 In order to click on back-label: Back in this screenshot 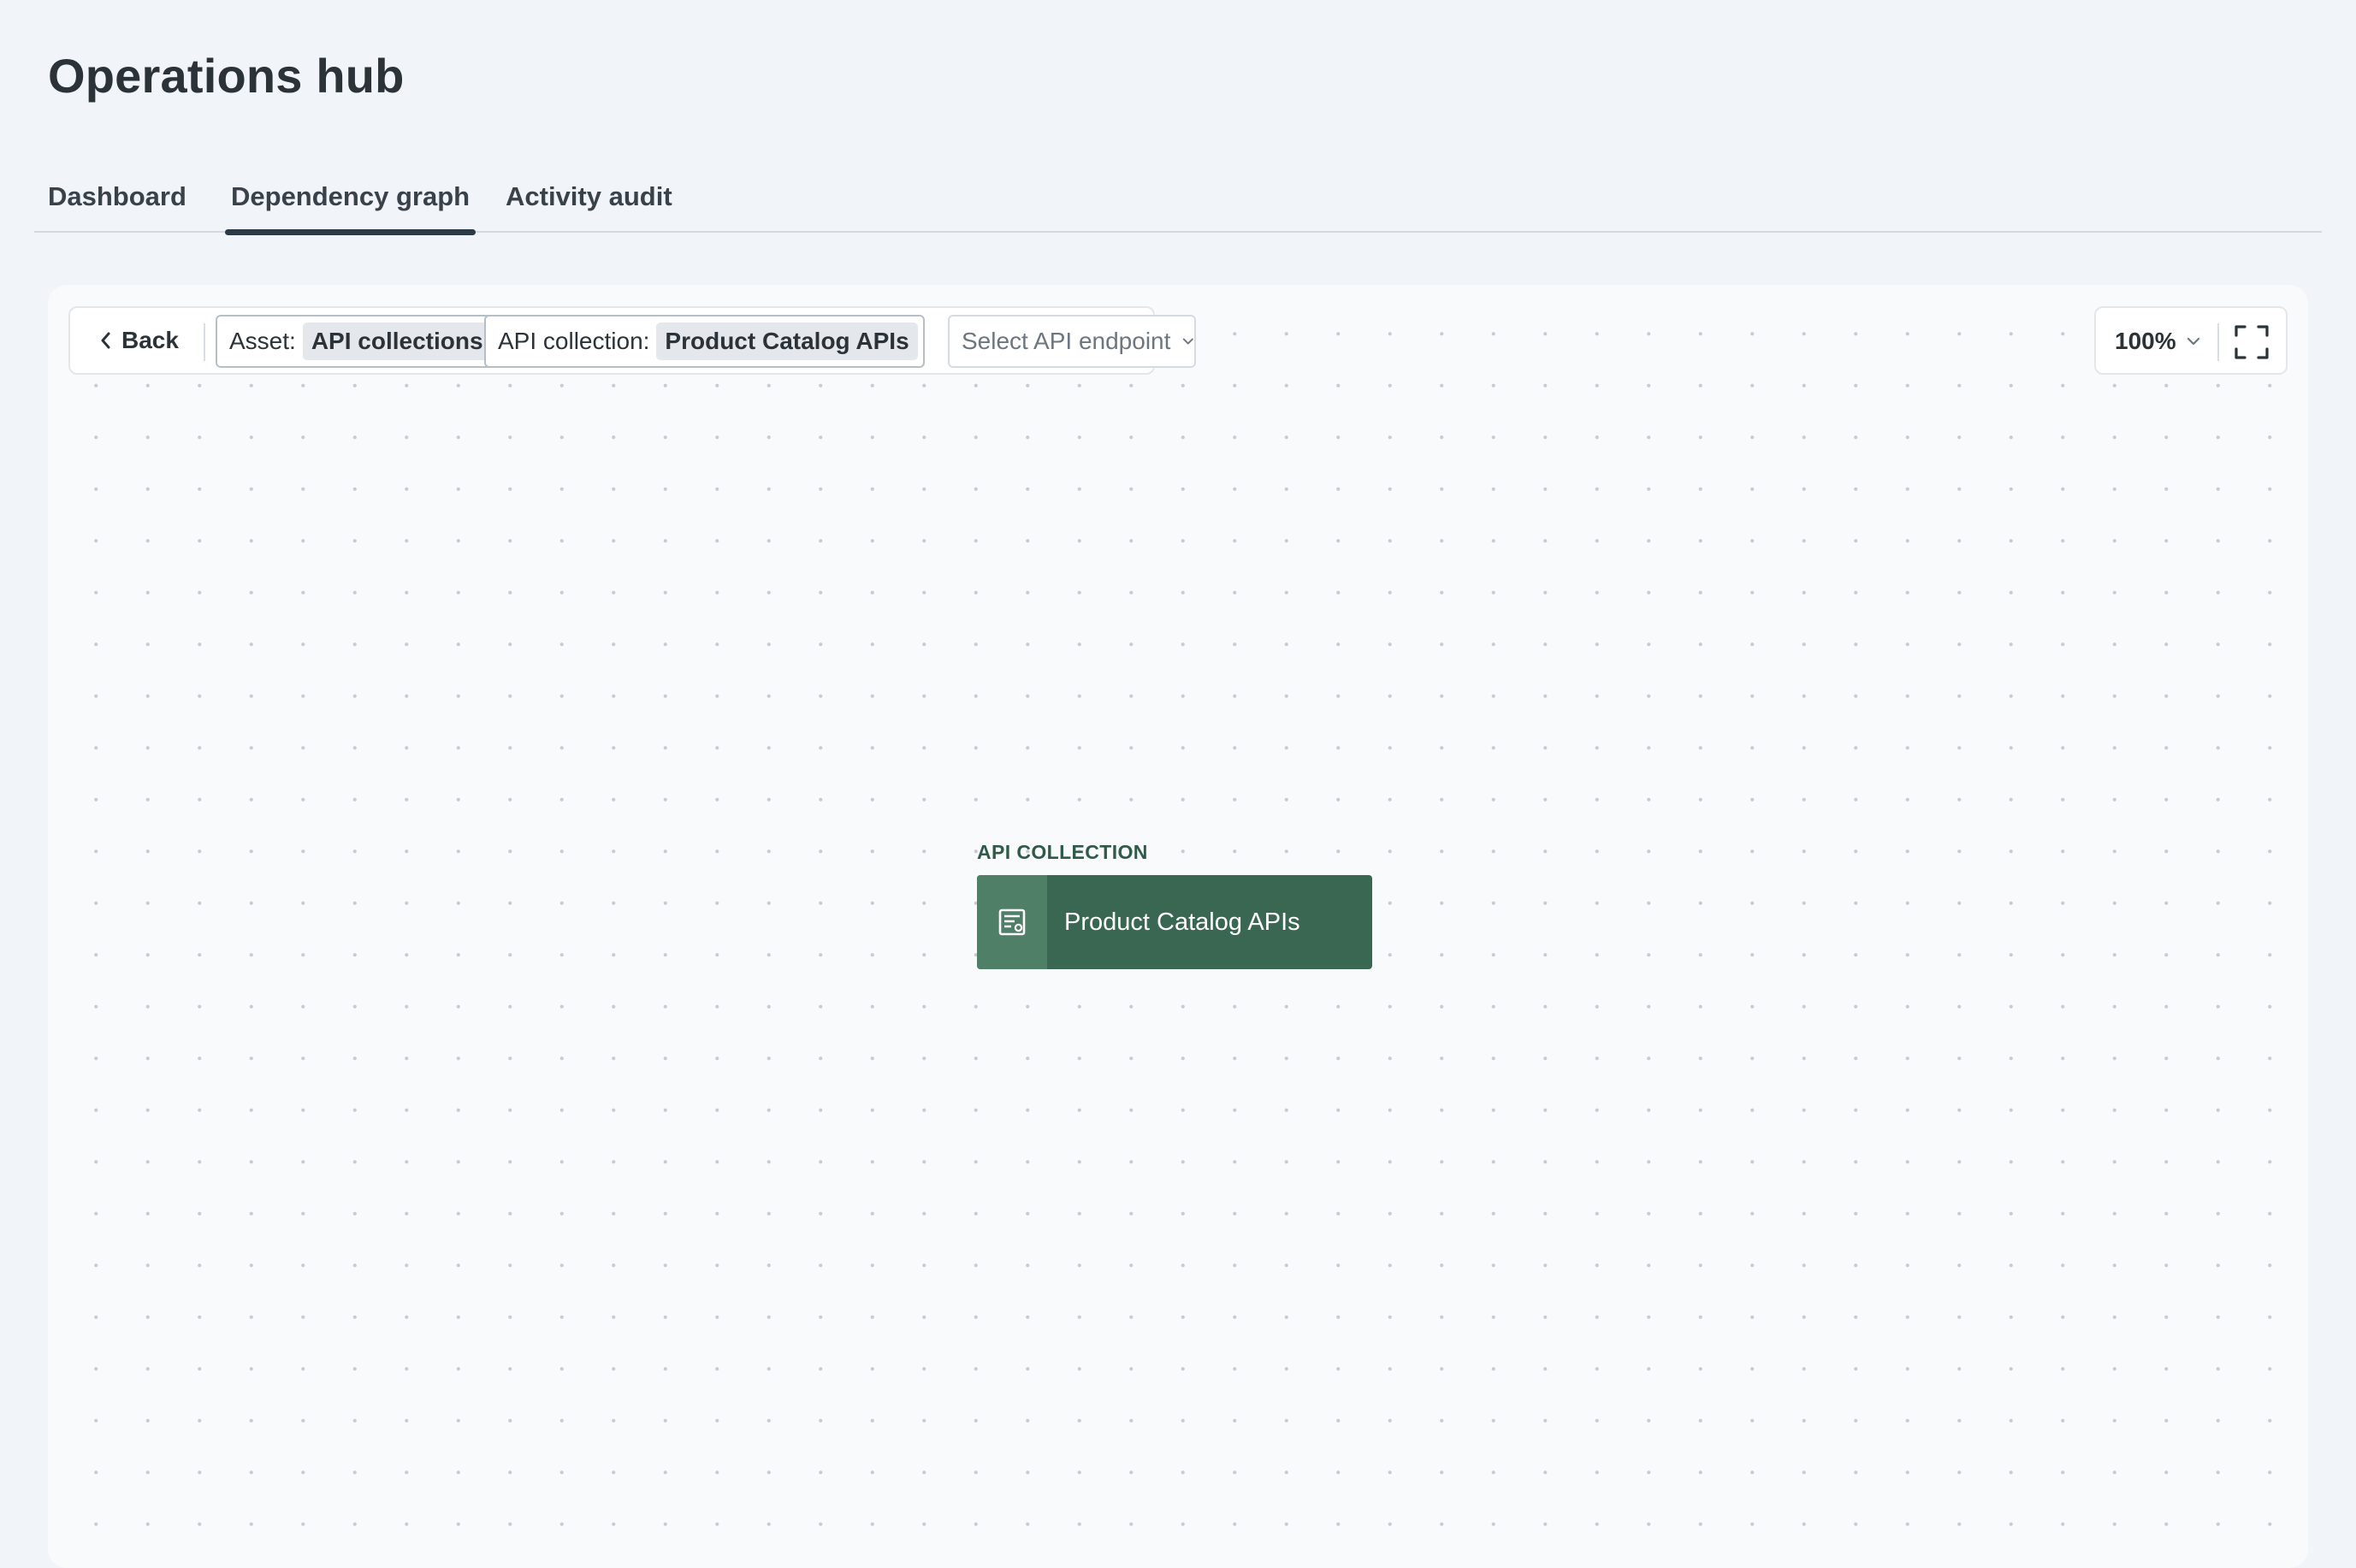, I will do `click(150, 340)`.